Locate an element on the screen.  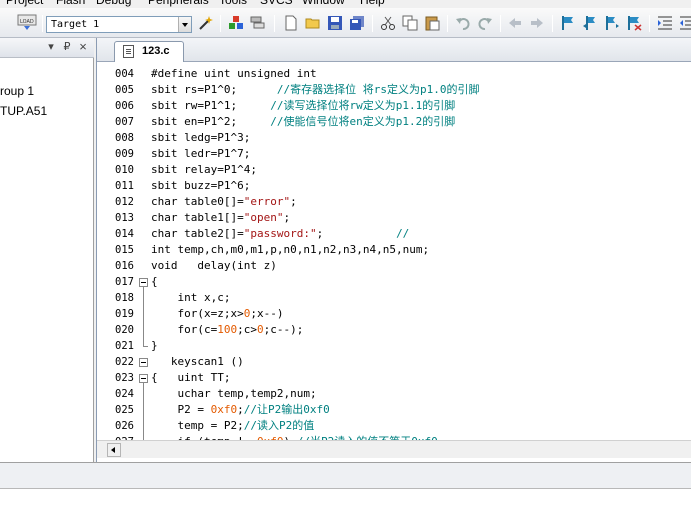
menu-svcs: SVCS is located at coordinates (276, 4).